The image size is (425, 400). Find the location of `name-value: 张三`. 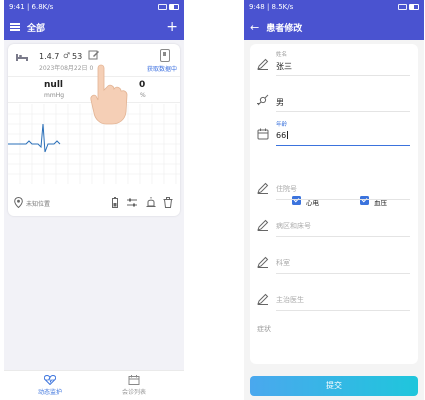

name-value: 张三 is located at coordinates (284, 66).